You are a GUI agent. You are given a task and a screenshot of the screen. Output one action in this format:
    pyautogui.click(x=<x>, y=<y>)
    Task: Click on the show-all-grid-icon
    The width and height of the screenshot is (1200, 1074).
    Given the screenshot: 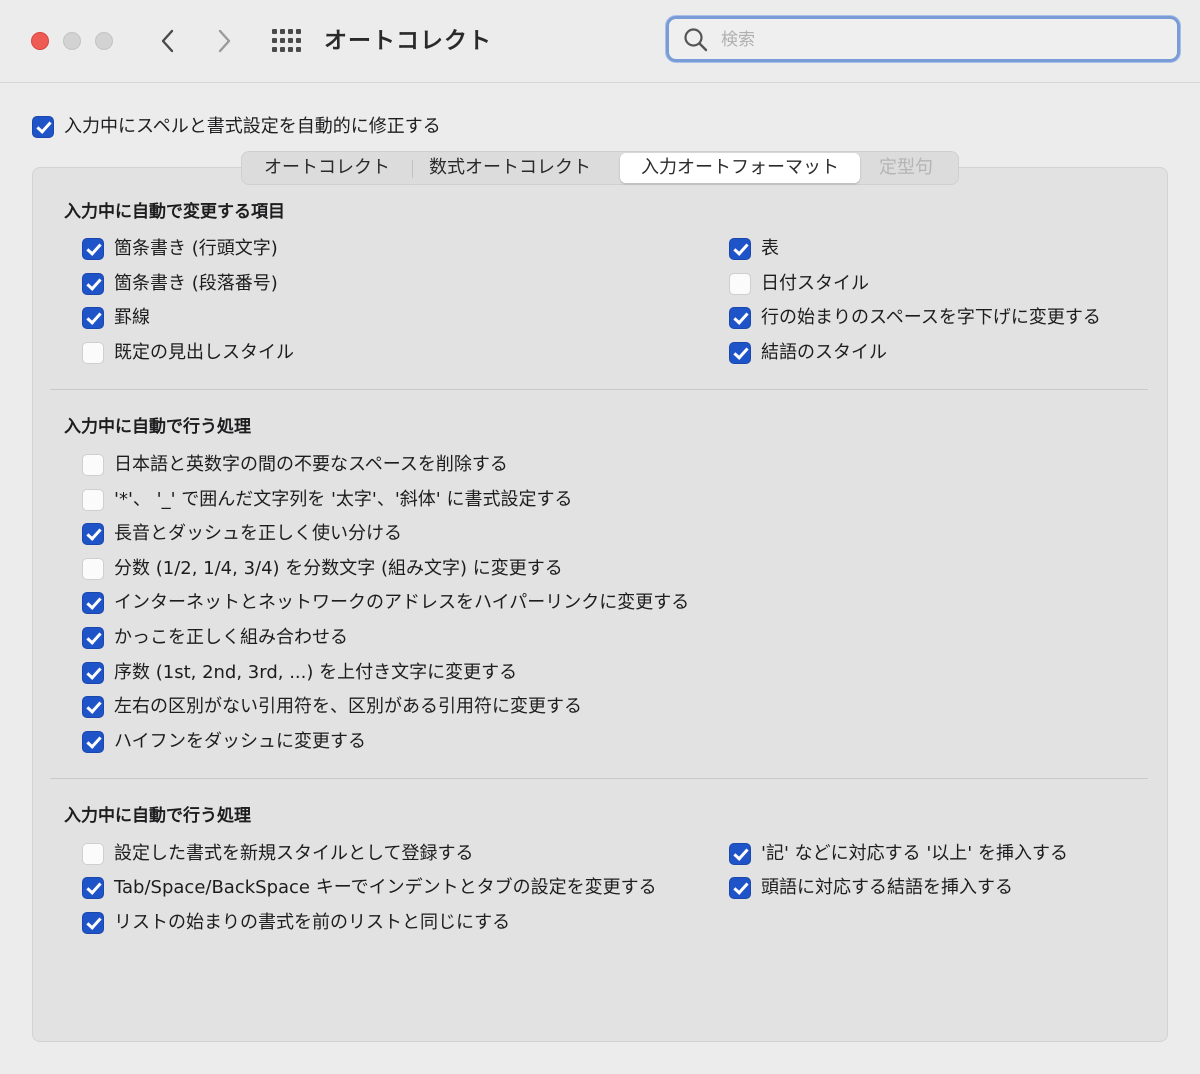 What is the action you would take?
    pyautogui.click(x=287, y=41)
    